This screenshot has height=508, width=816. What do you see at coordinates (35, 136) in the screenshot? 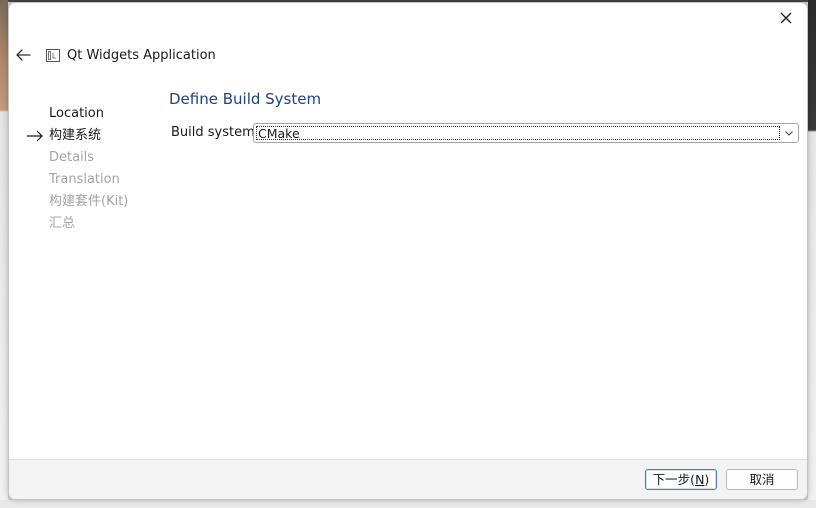
I see `current-step-arrow-icon` at bounding box center [35, 136].